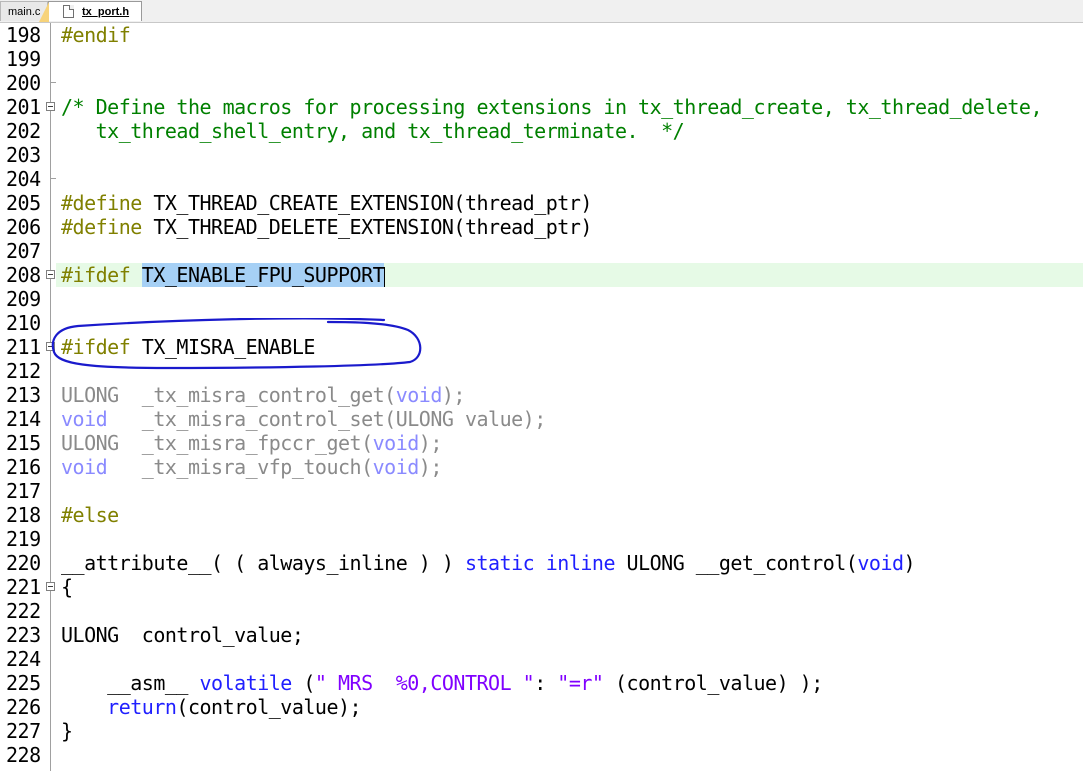  I want to click on code-text: ULONG control_value;, so click(182, 635).